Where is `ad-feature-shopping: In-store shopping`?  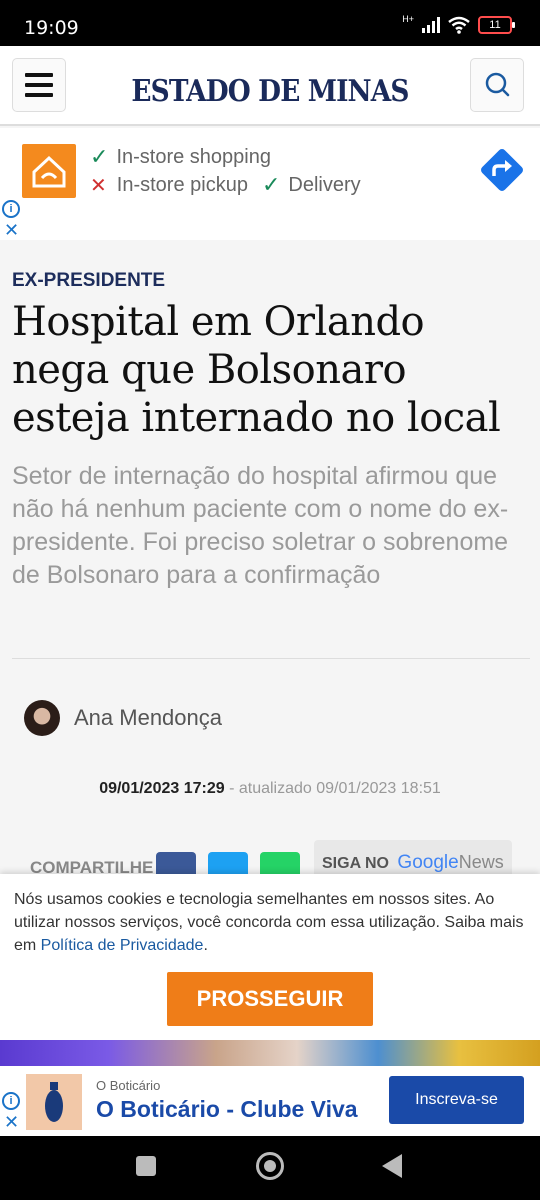
ad-feature-shopping: In-store shopping is located at coordinates (193, 156).